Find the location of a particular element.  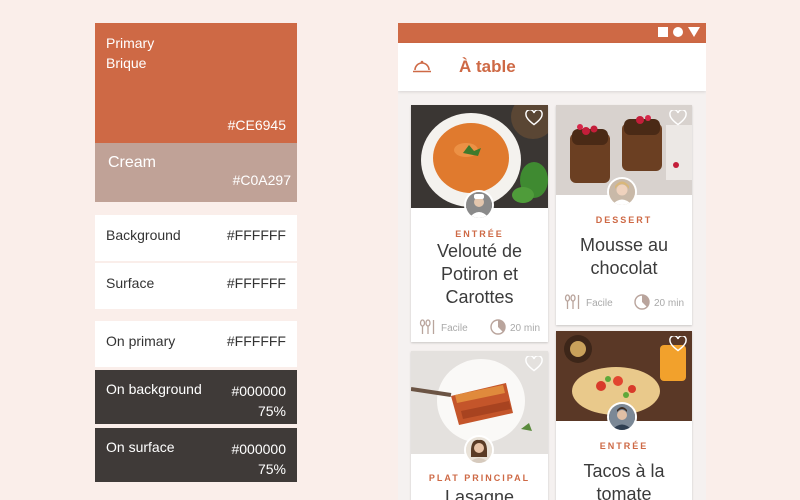

recipe-card: PLAT PRINCIPAL Lasagne is located at coordinates (479, 425).